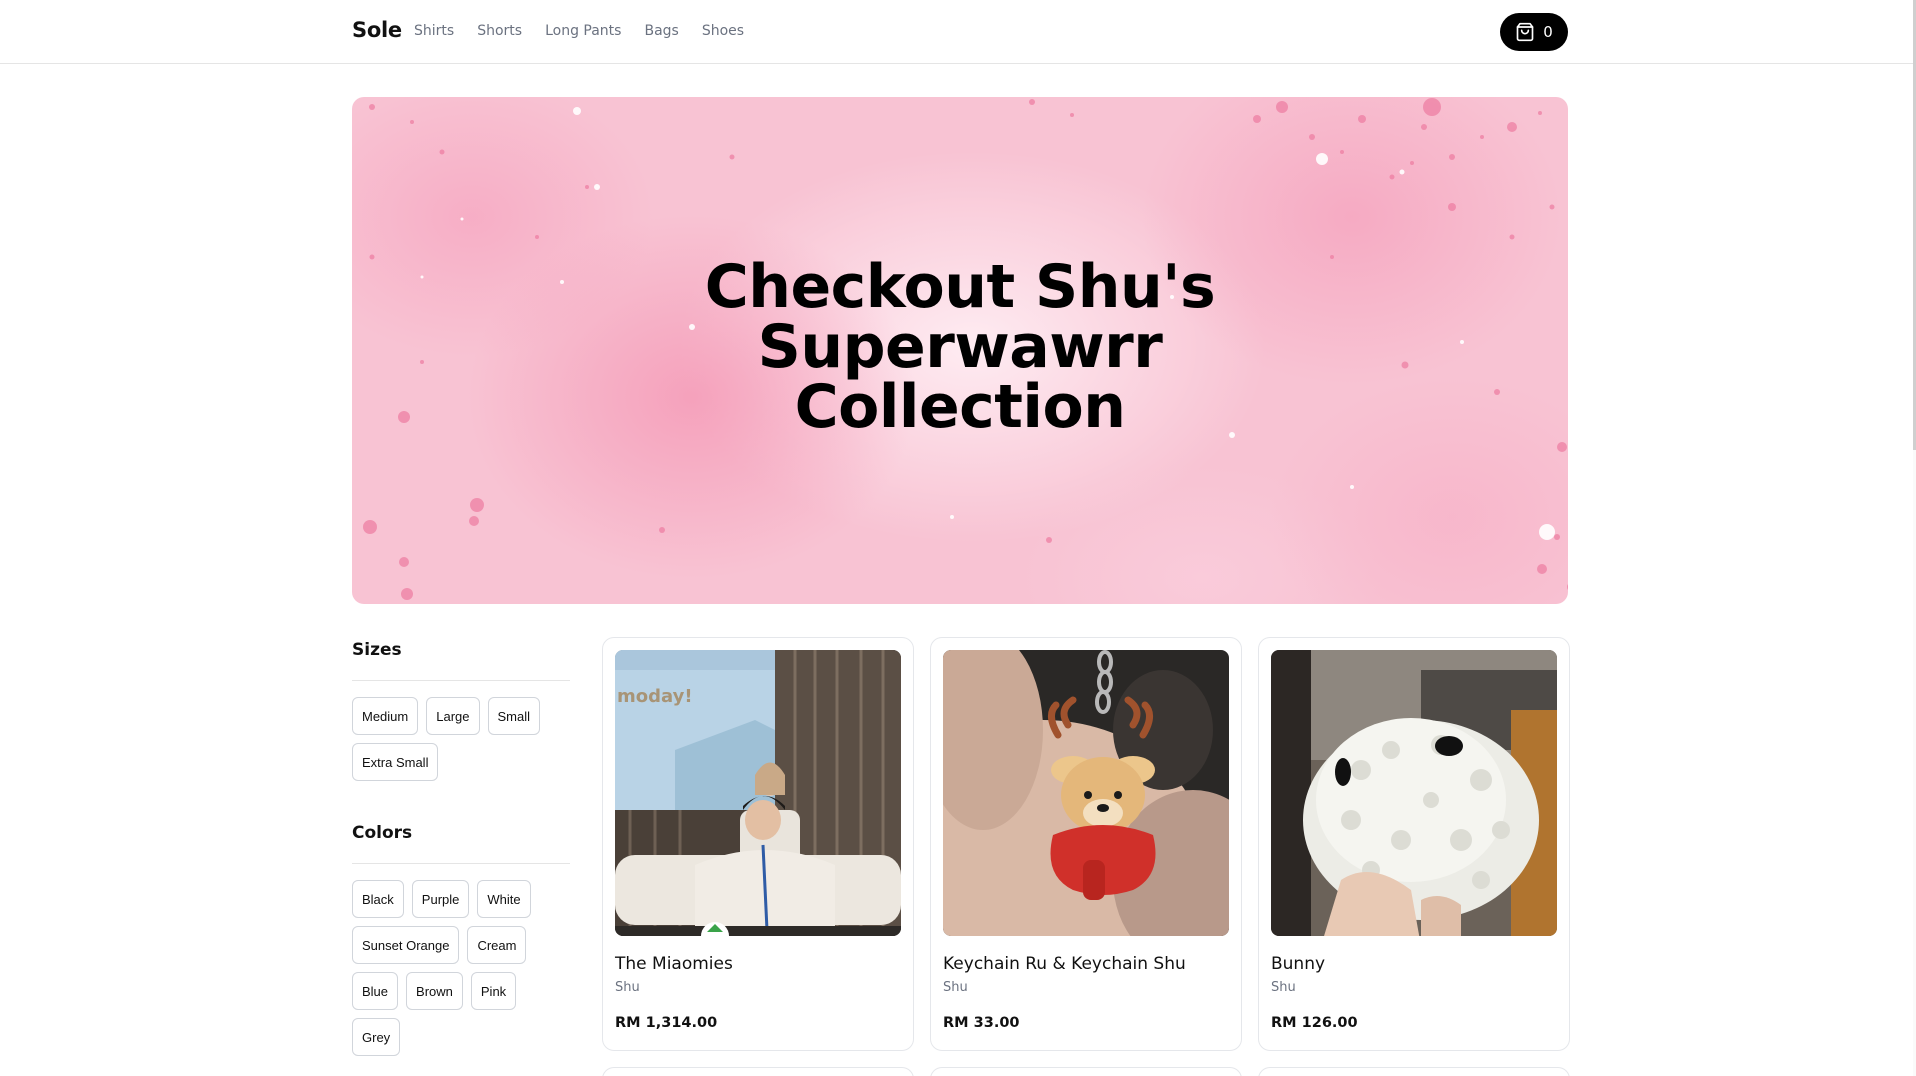 The height and width of the screenshot is (1076, 1916). Describe the element at coordinates (461, 658) in the screenshot. I see `size-filter-heading: Sizes` at that location.